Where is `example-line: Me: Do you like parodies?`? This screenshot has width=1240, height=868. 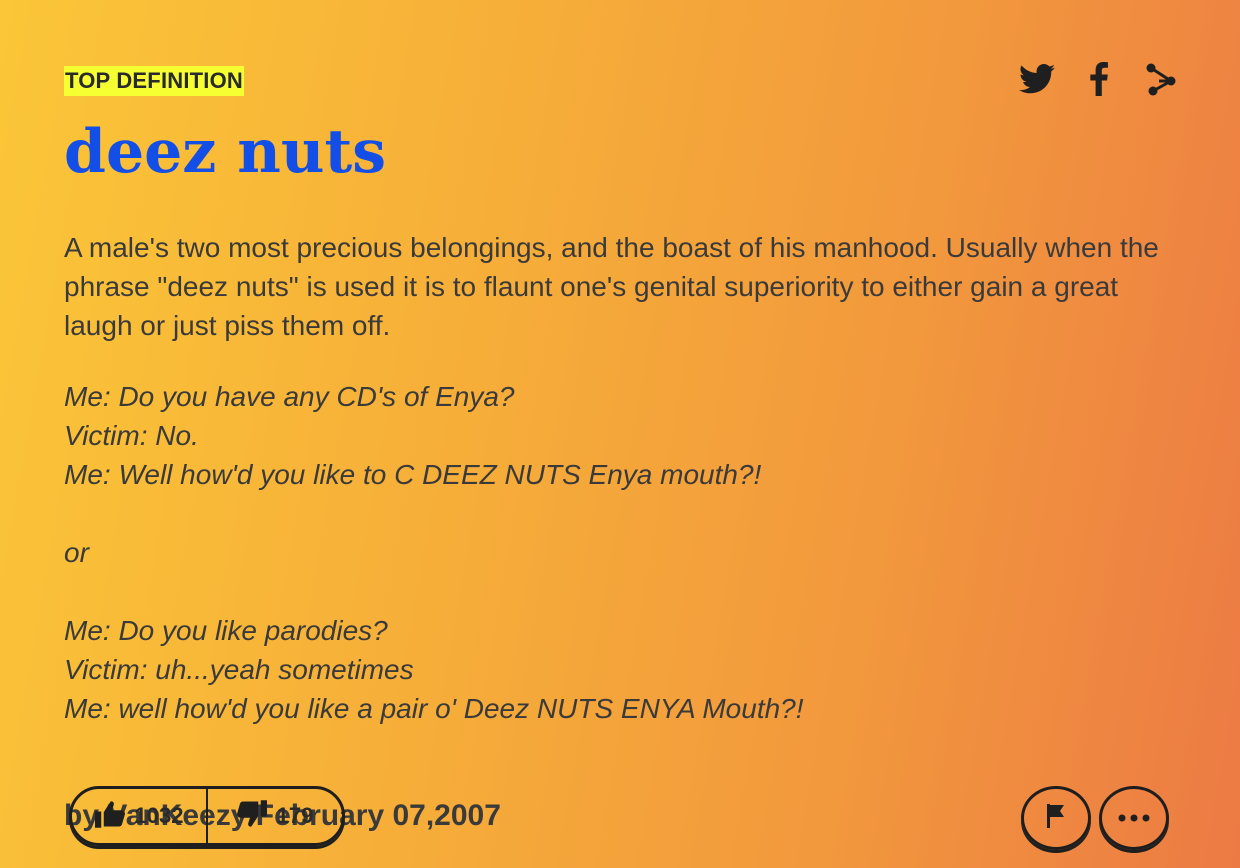
example-line: Me: Do you like parodies? is located at coordinates (226, 630).